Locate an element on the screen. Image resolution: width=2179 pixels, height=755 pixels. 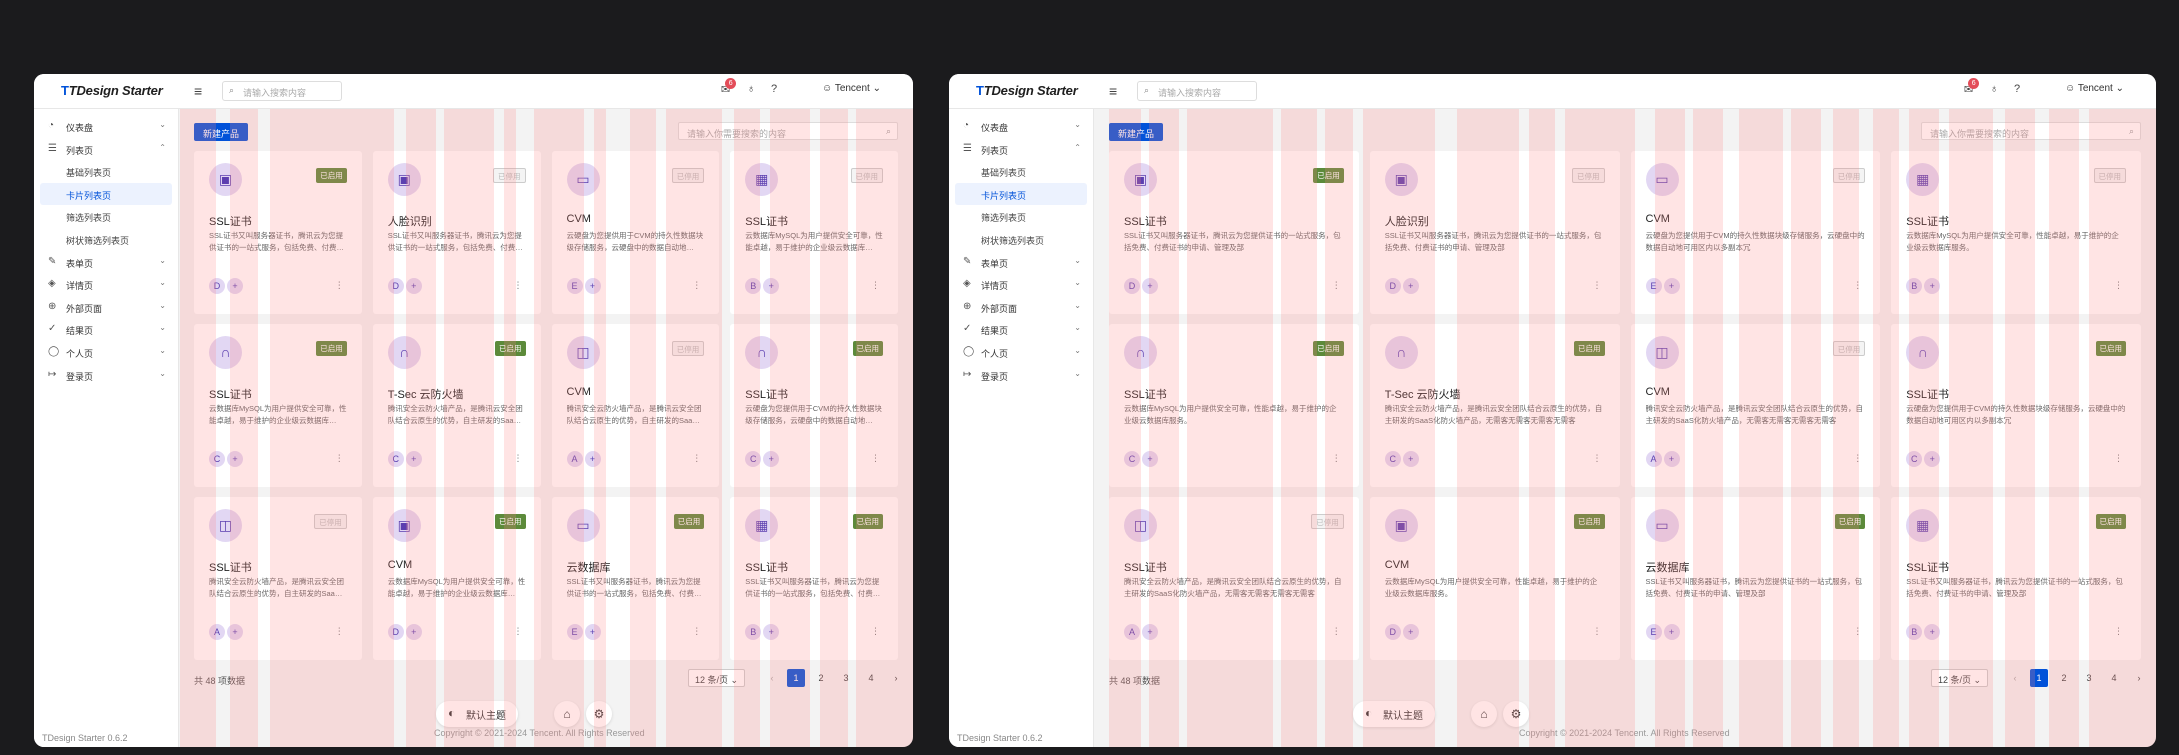
sidebar-item-1: ☰ 列表页 ⌃ is located at coordinates (106, 149).